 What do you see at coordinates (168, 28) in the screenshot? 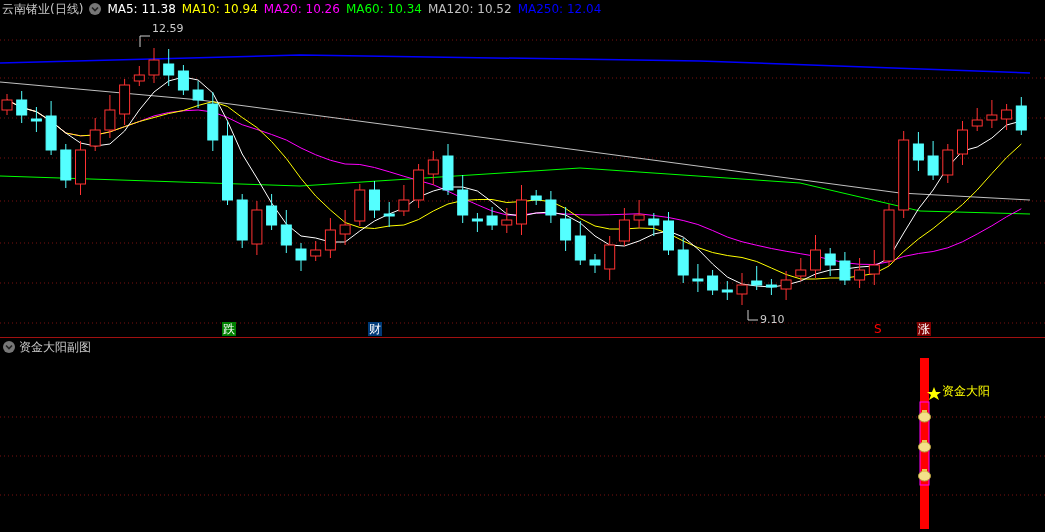
I see `price-label: 12.59` at bounding box center [168, 28].